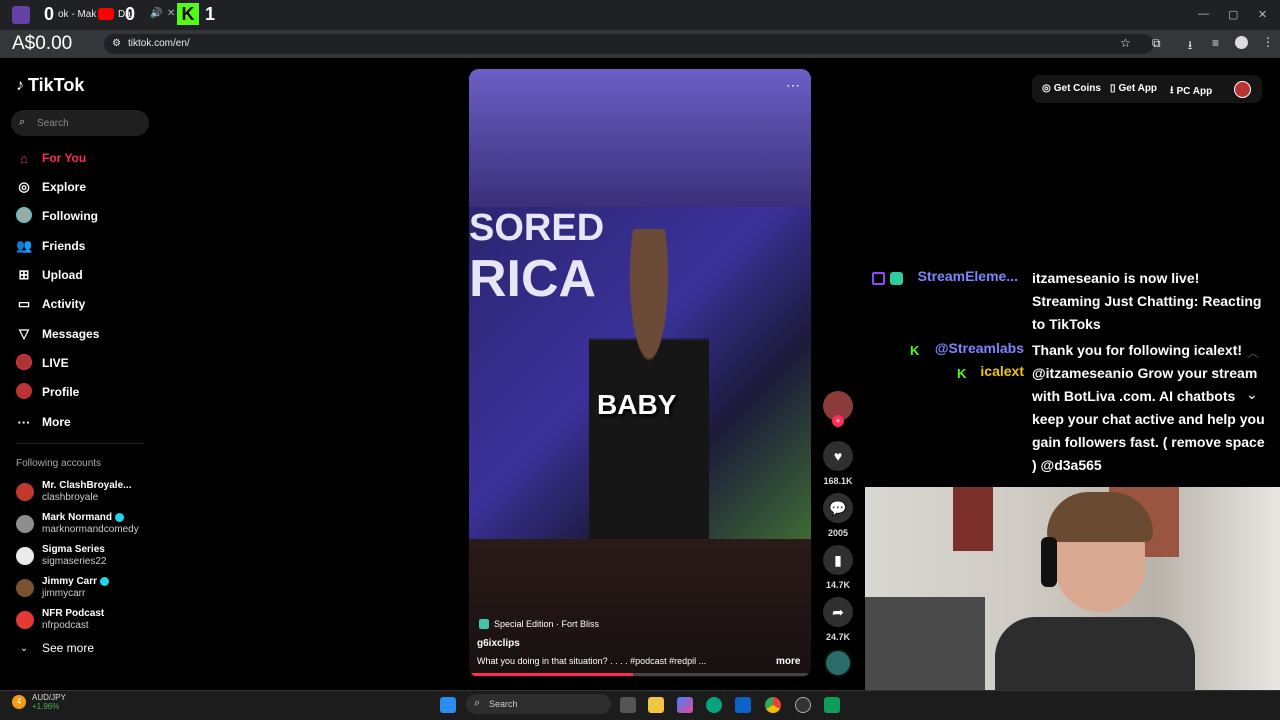 The image size is (1280, 720). Describe the element at coordinates (878, 278) in the screenshot. I see `twitch-badge-icon` at that location.